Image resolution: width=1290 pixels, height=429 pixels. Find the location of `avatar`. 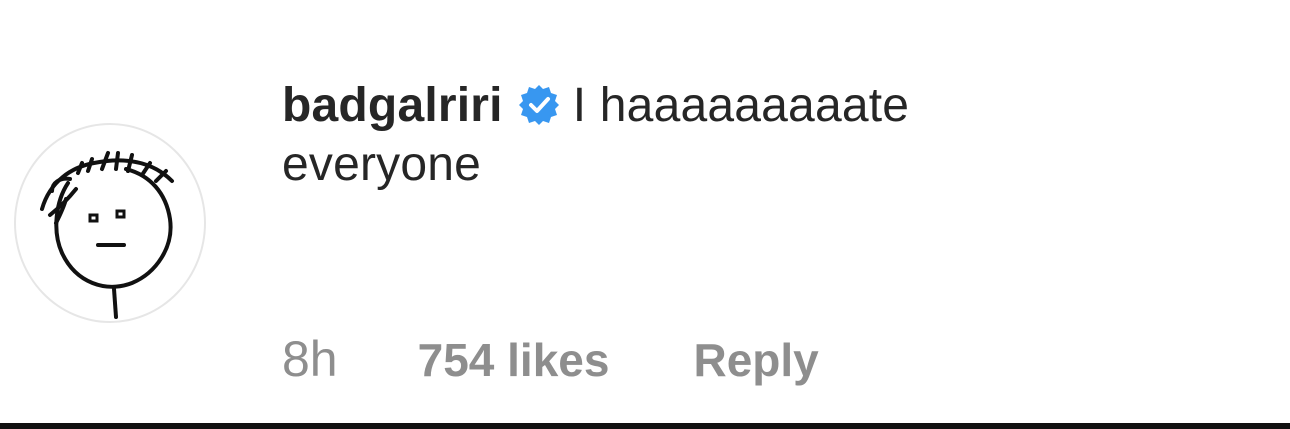

avatar is located at coordinates (110, 223).